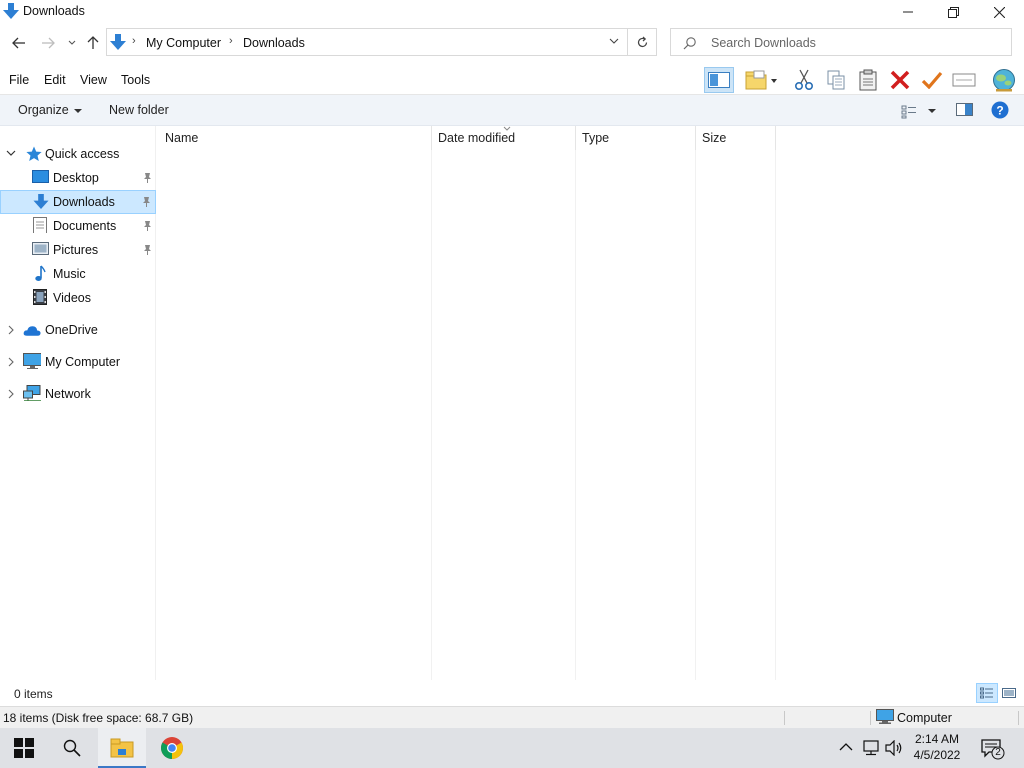 Image resolution: width=1024 pixels, height=768 pixels. I want to click on nav-quick-access: Quick access, so click(78, 154).